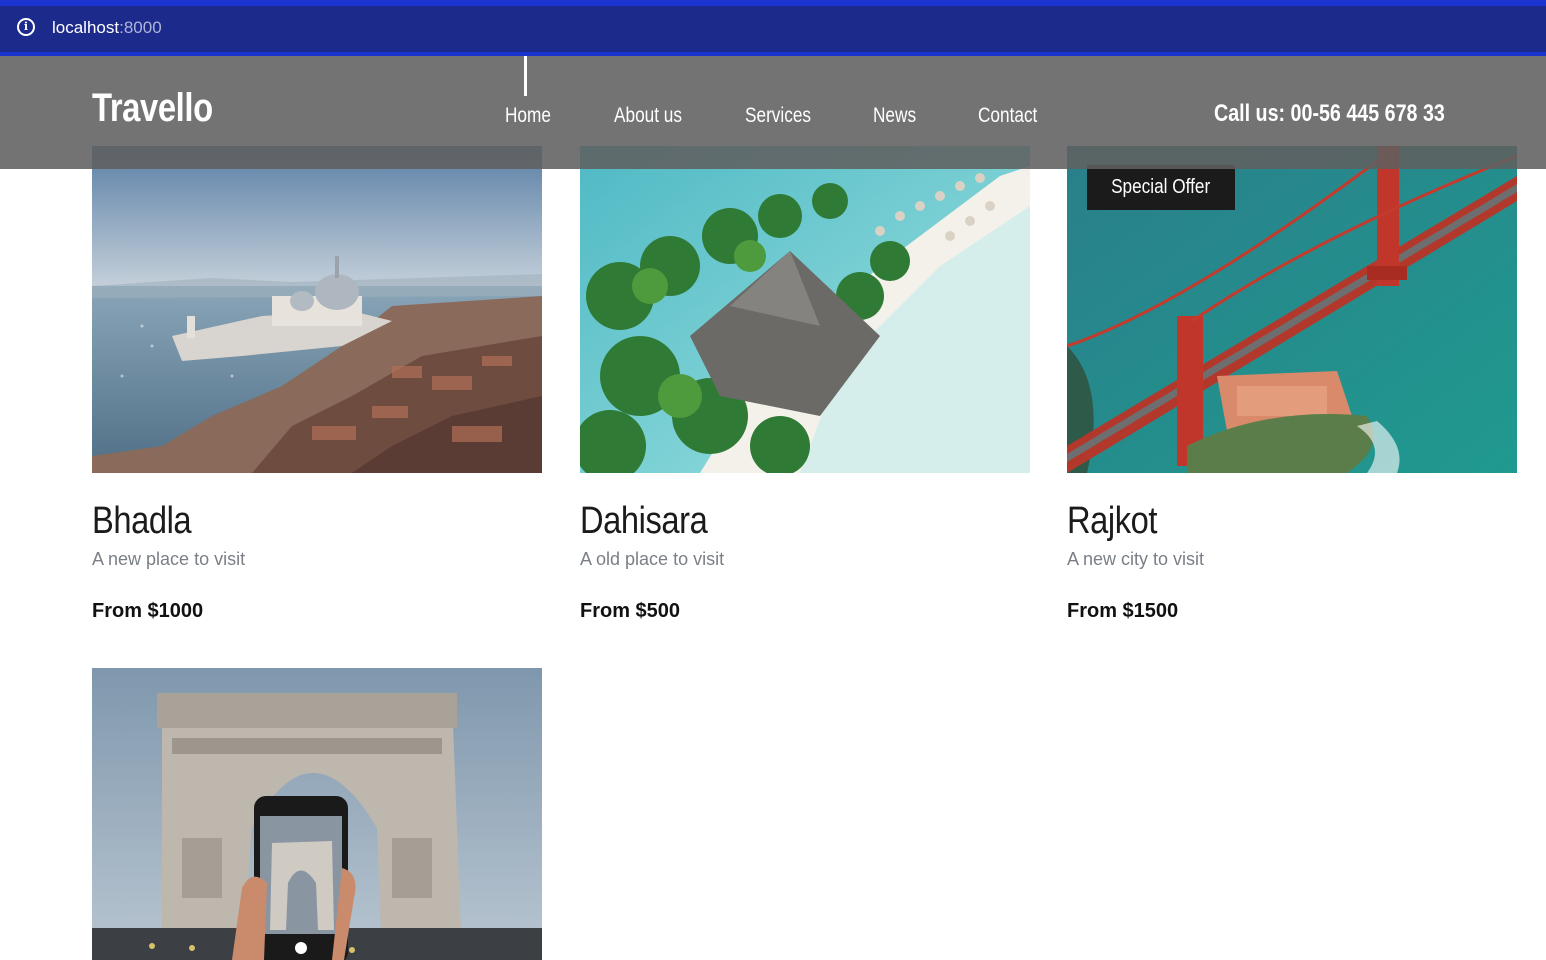 The height and width of the screenshot is (960, 1546). What do you see at coordinates (148, 611) in the screenshot?
I see `destination-price: From $1000` at bounding box center [148, 611].